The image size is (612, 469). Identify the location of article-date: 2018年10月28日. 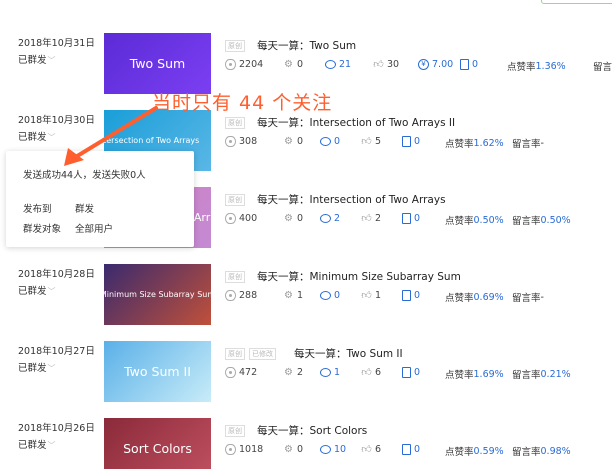
(56, 274).